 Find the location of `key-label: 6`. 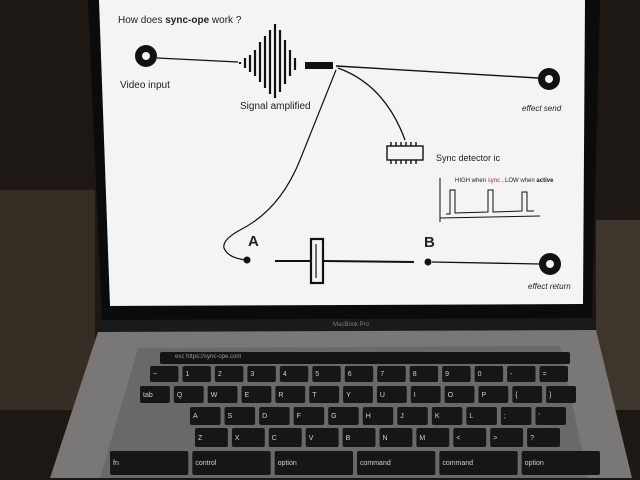

key-label: 6 is located at coordinates (349, 374).